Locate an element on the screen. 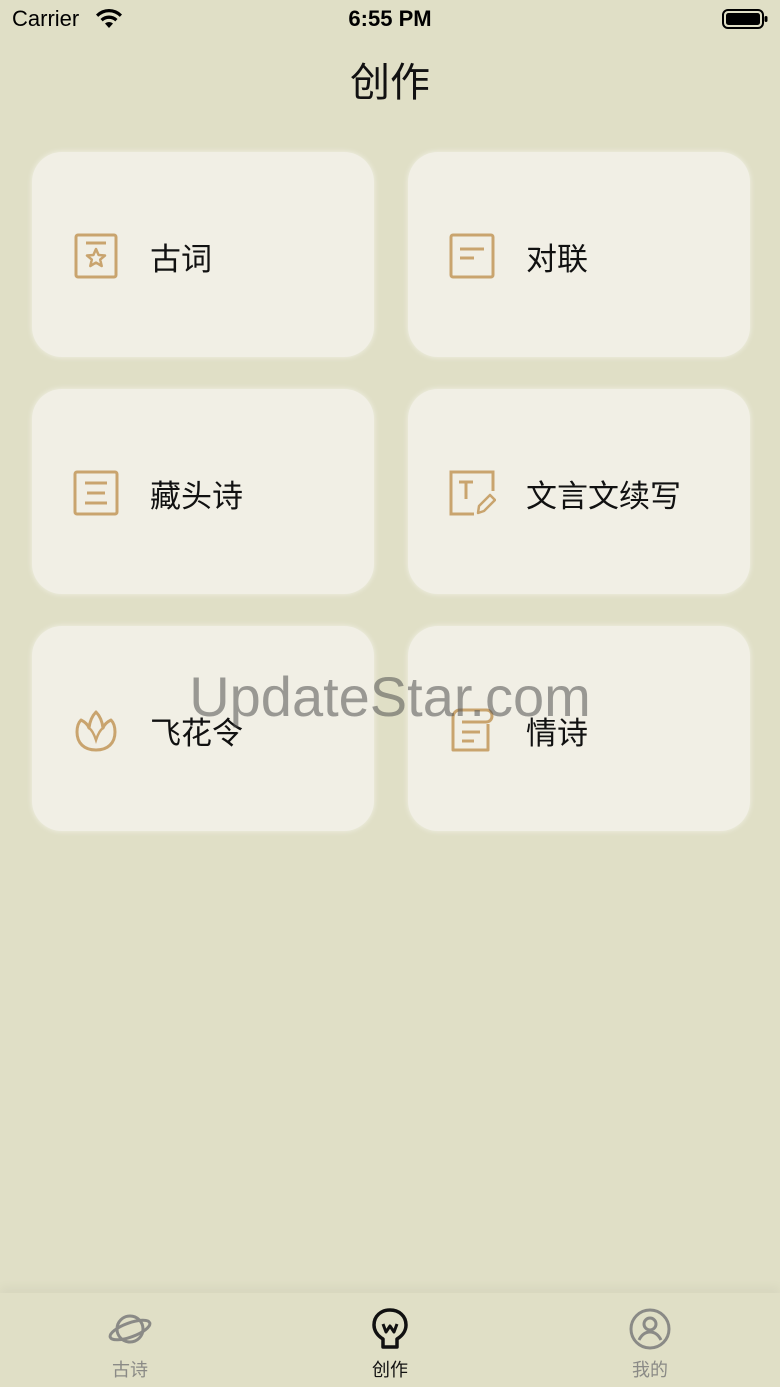 The width and height of the screenshot is (780, 1387). scroll-icon is located at coordinates (472, 730).